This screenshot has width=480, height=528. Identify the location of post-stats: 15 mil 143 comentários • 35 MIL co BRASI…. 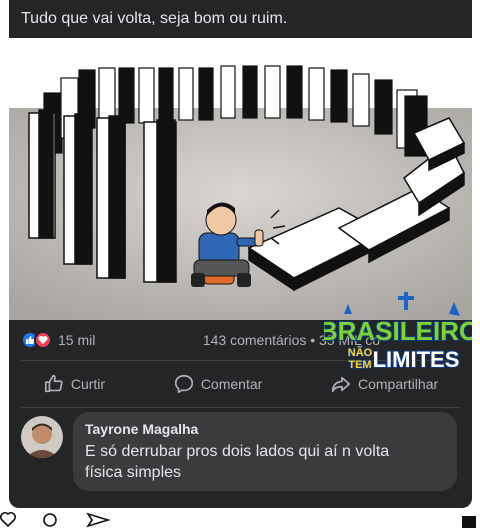
(240, 332).